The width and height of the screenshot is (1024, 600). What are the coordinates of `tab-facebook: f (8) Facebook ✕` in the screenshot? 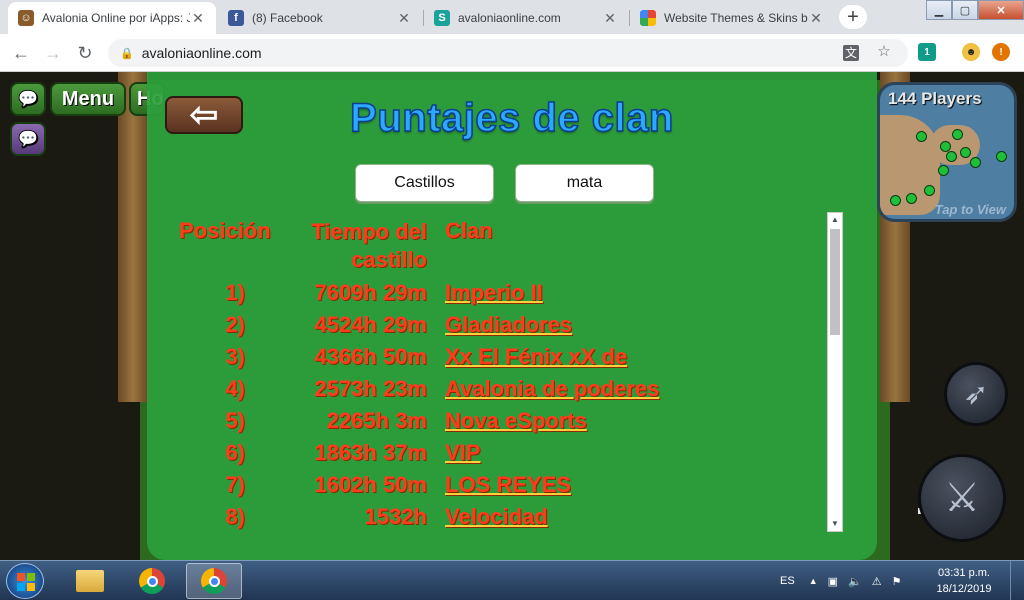 It's located at (320, 18).